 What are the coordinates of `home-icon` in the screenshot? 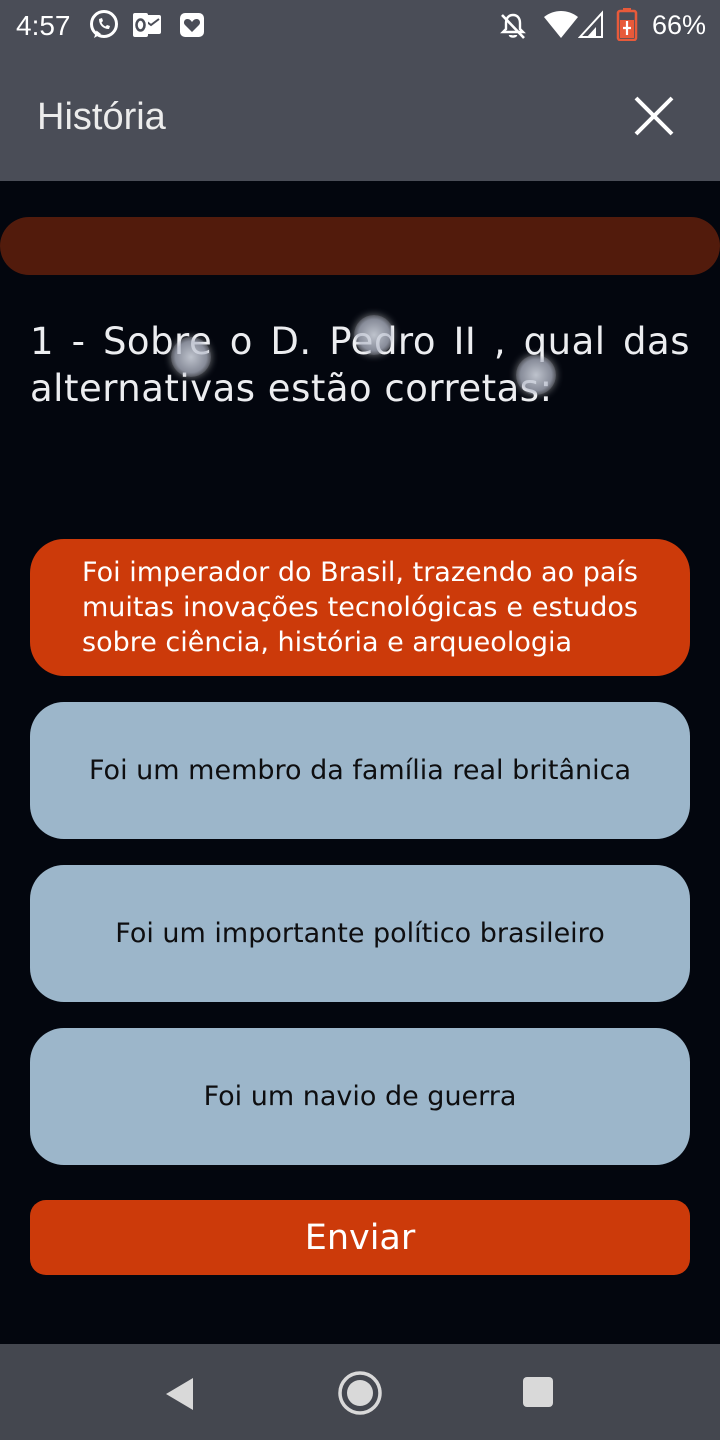 It's located at (360, 1393).